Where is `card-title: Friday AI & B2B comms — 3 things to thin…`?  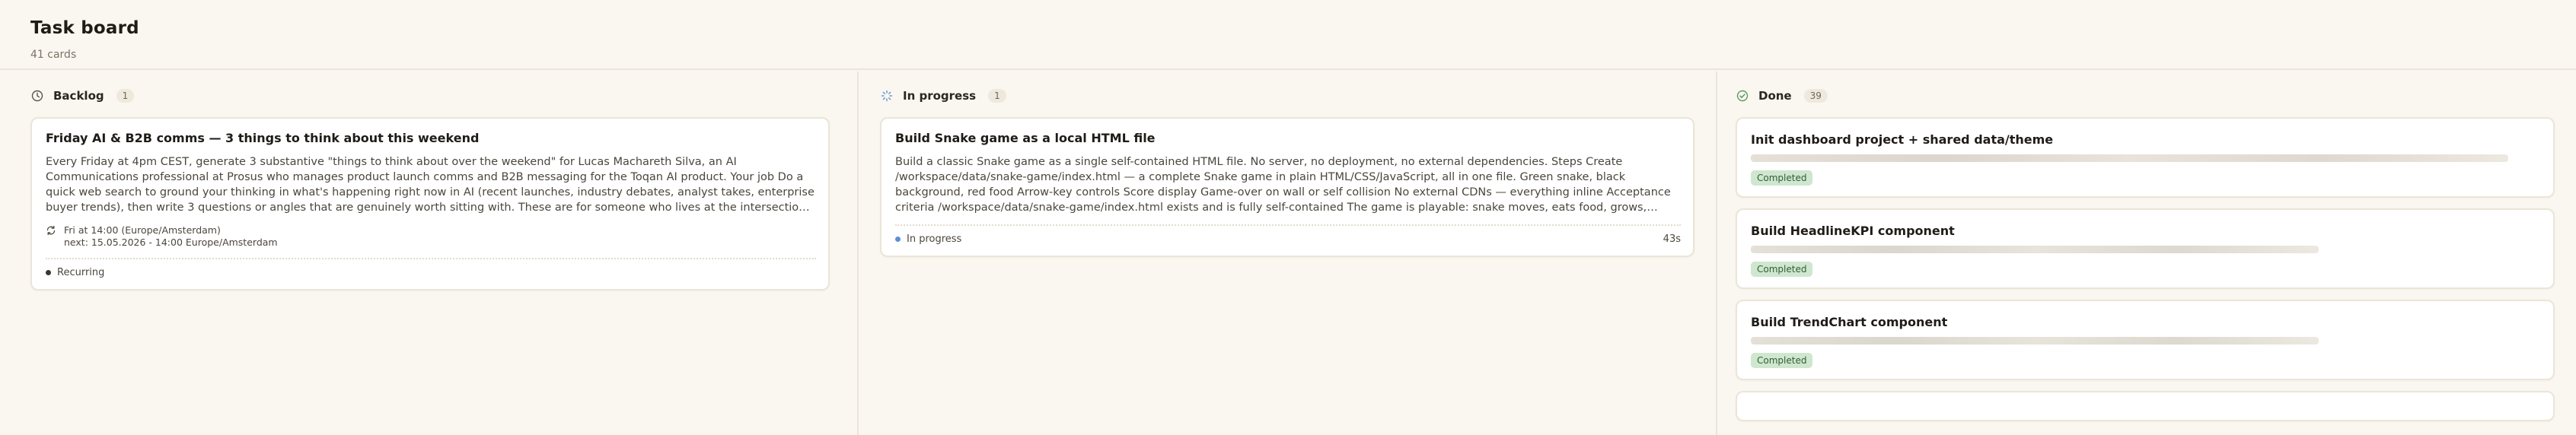
card-title: Friday AI & B2B comms — 3 things to thin… is located at coordinates (263, 138).